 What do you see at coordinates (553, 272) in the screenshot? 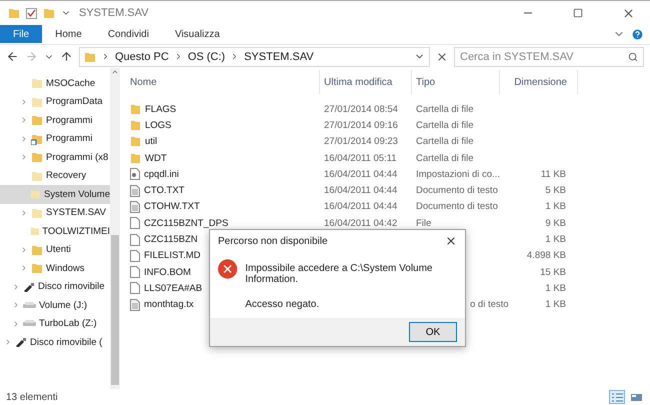
I see `size-cell: 15 KB` at bounding box center [553, 272].